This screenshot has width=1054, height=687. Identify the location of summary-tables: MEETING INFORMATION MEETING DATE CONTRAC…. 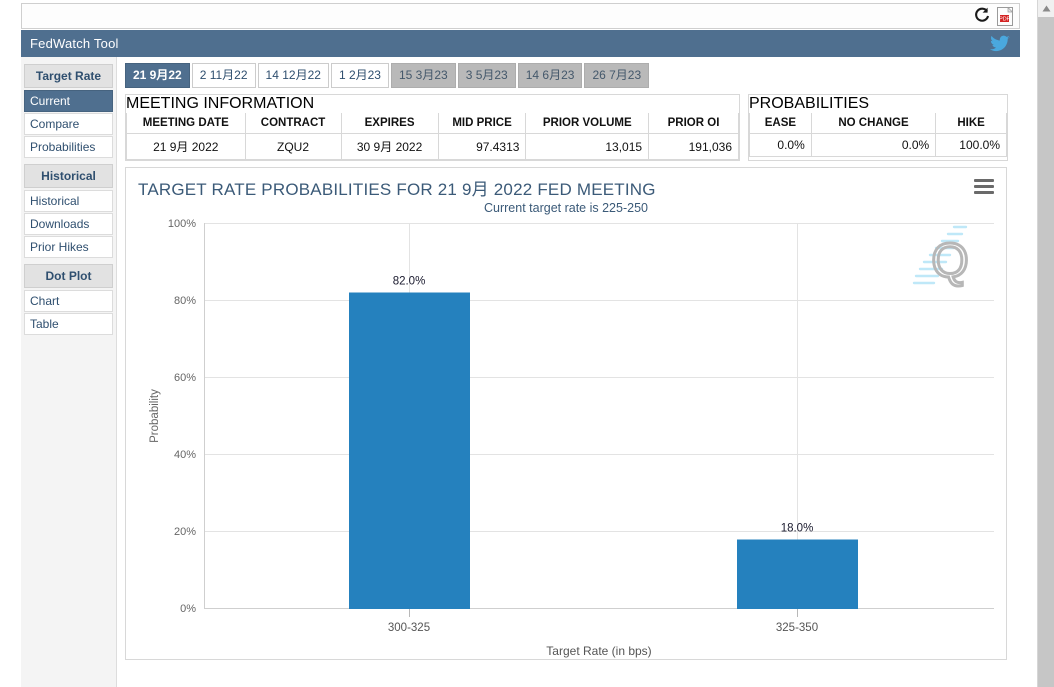
(568, 127).